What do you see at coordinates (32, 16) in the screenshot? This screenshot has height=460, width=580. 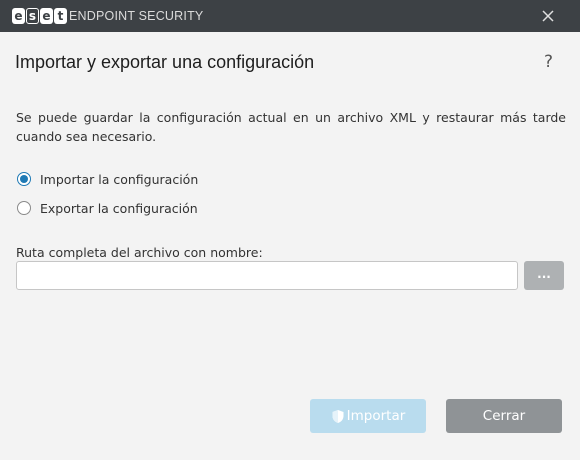 I see `logo-letter: s` at bounding box center [32, 16].